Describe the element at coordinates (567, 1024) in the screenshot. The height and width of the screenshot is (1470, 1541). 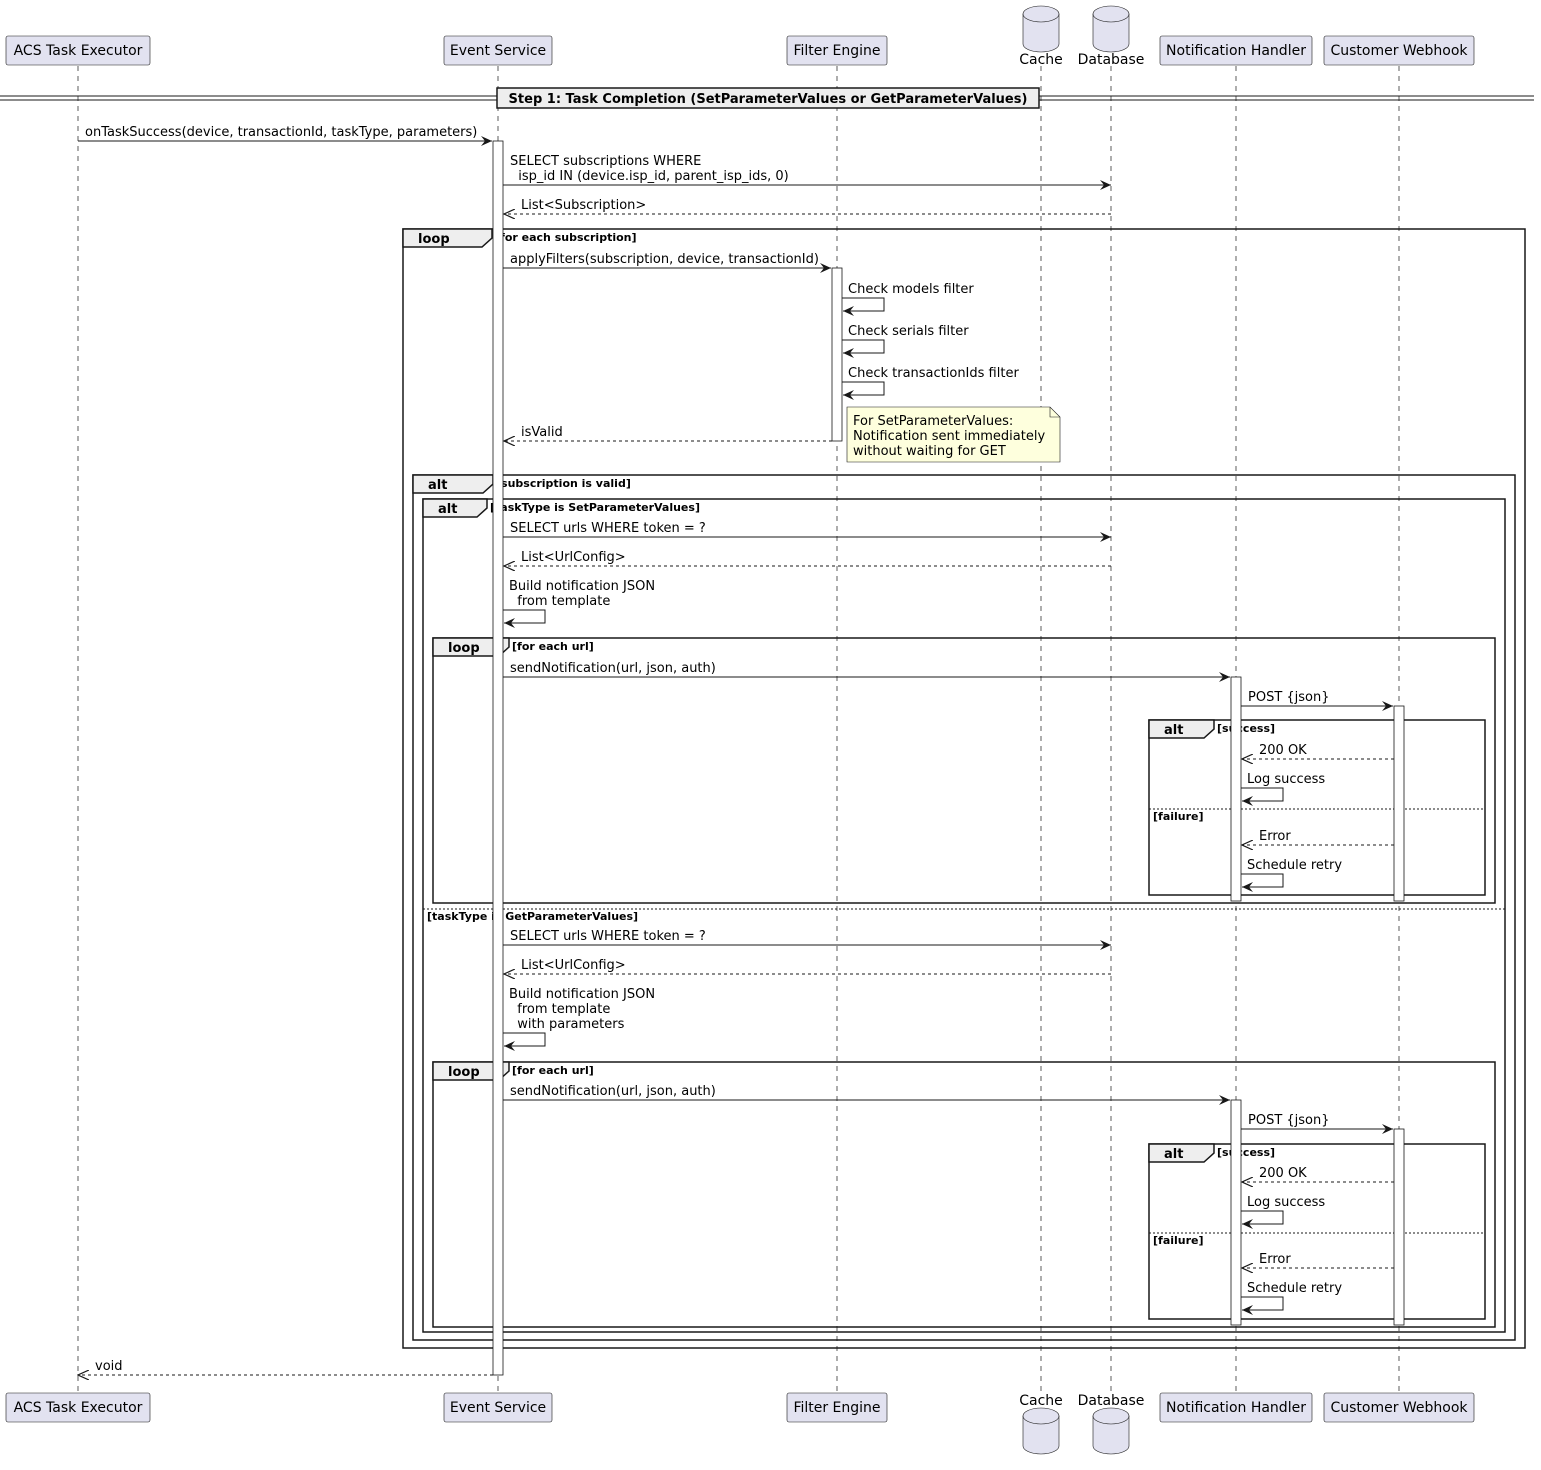
I see `message-label: with parameters` at that location.